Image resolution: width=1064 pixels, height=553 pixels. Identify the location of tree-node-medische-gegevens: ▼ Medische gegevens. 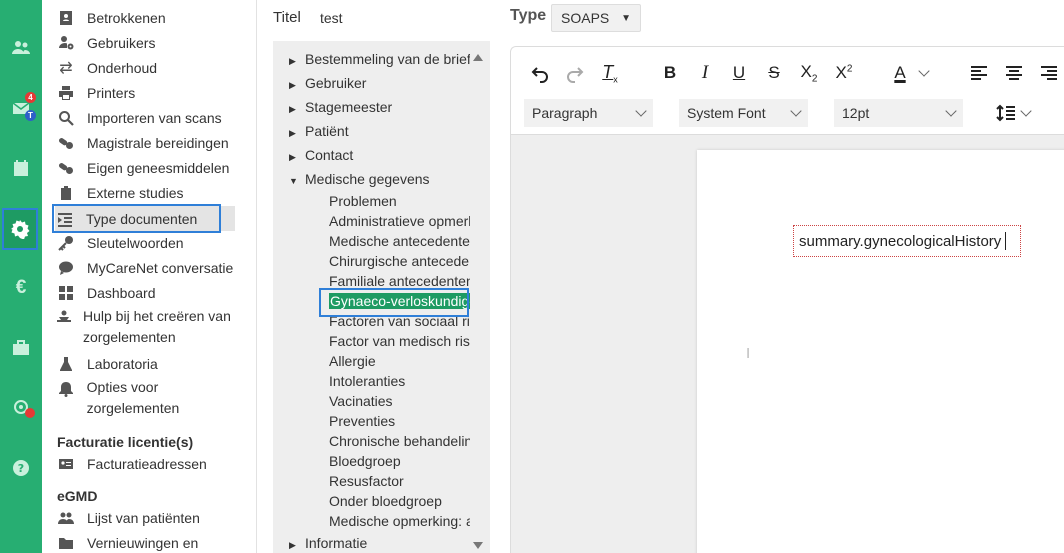
(359, 179).